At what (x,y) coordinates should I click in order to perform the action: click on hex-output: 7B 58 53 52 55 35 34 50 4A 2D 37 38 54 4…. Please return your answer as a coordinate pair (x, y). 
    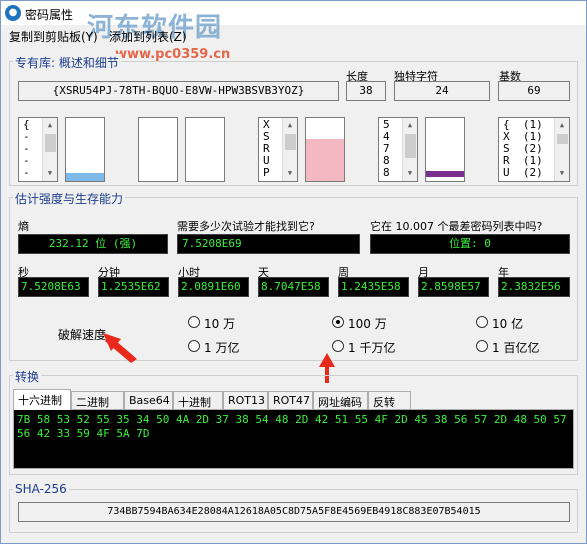
    Looking at the image, I should click on (293, 439).